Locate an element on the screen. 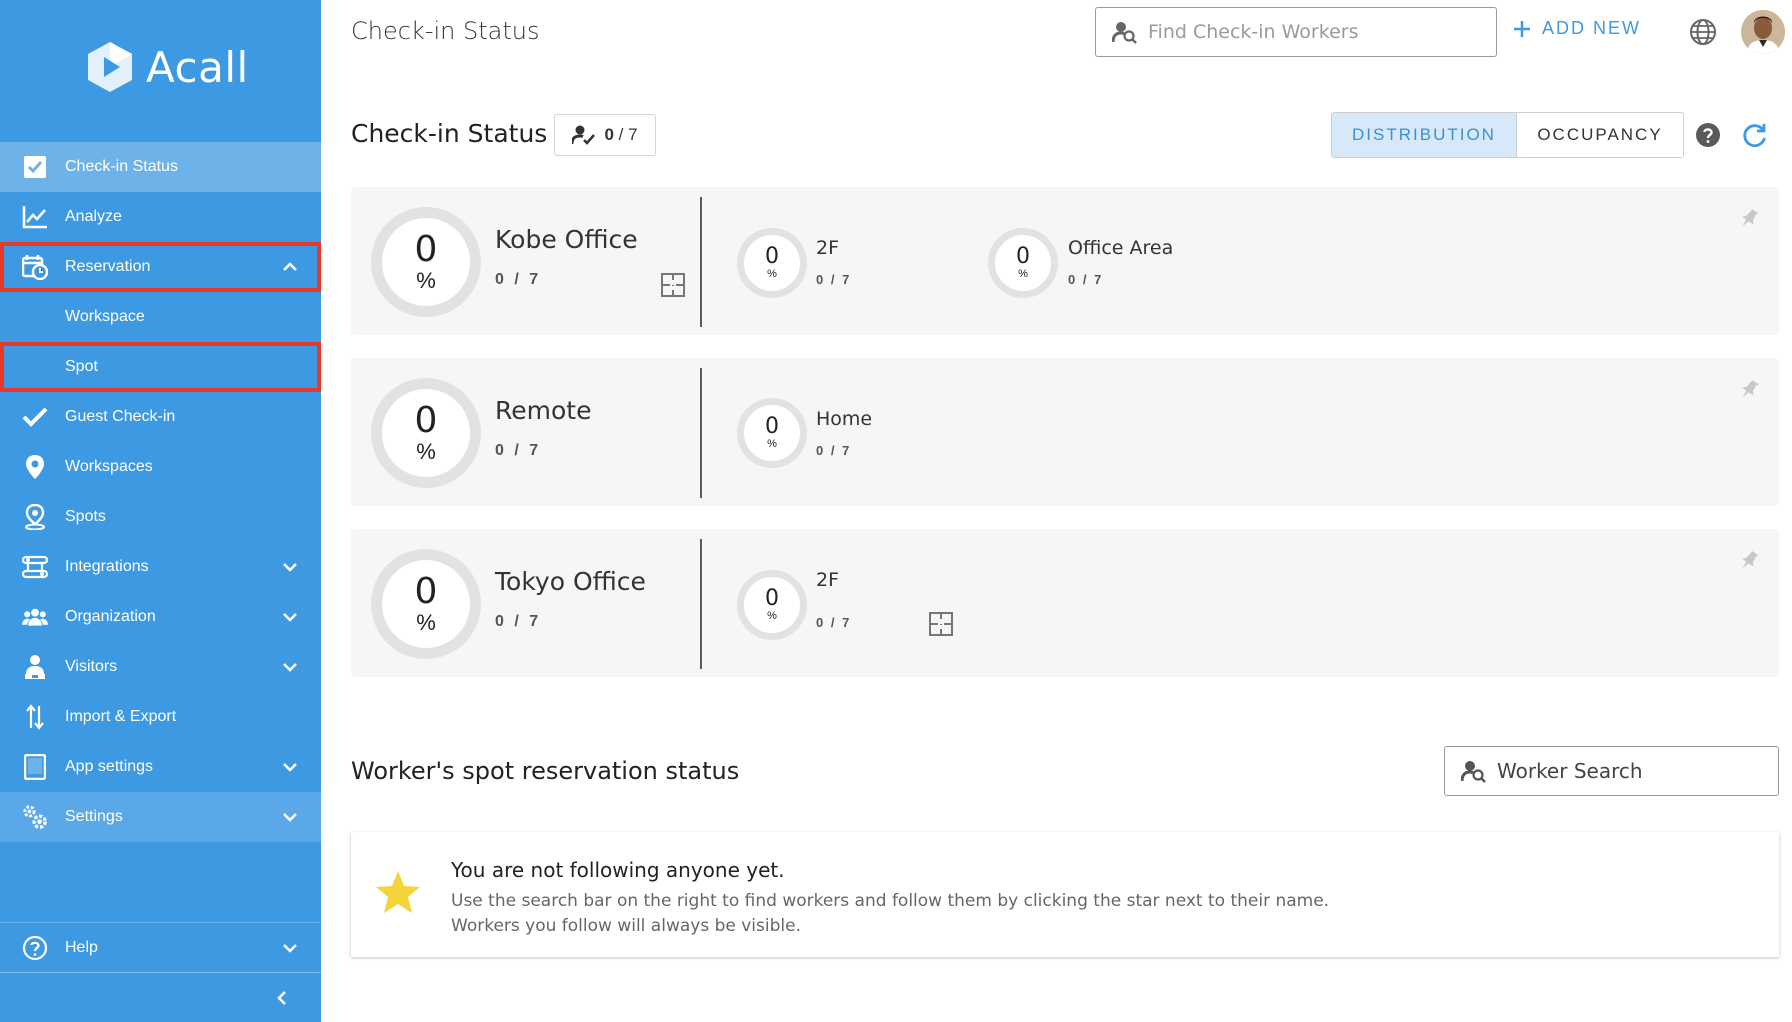 Image resolution: width=1792 pixels, height=1022 pixels. area-name: Office Area is located at coordinates (1121, 248).